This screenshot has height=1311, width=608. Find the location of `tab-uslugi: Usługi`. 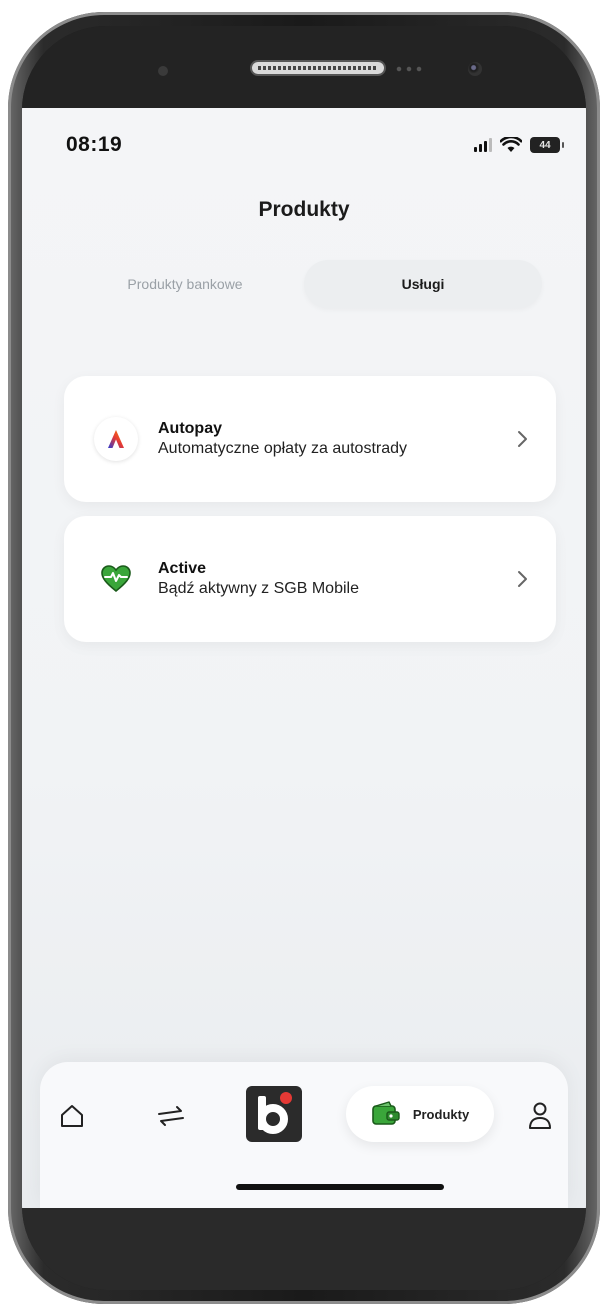

tab-uslugi: Usługi is located at coordinates (423, 284).